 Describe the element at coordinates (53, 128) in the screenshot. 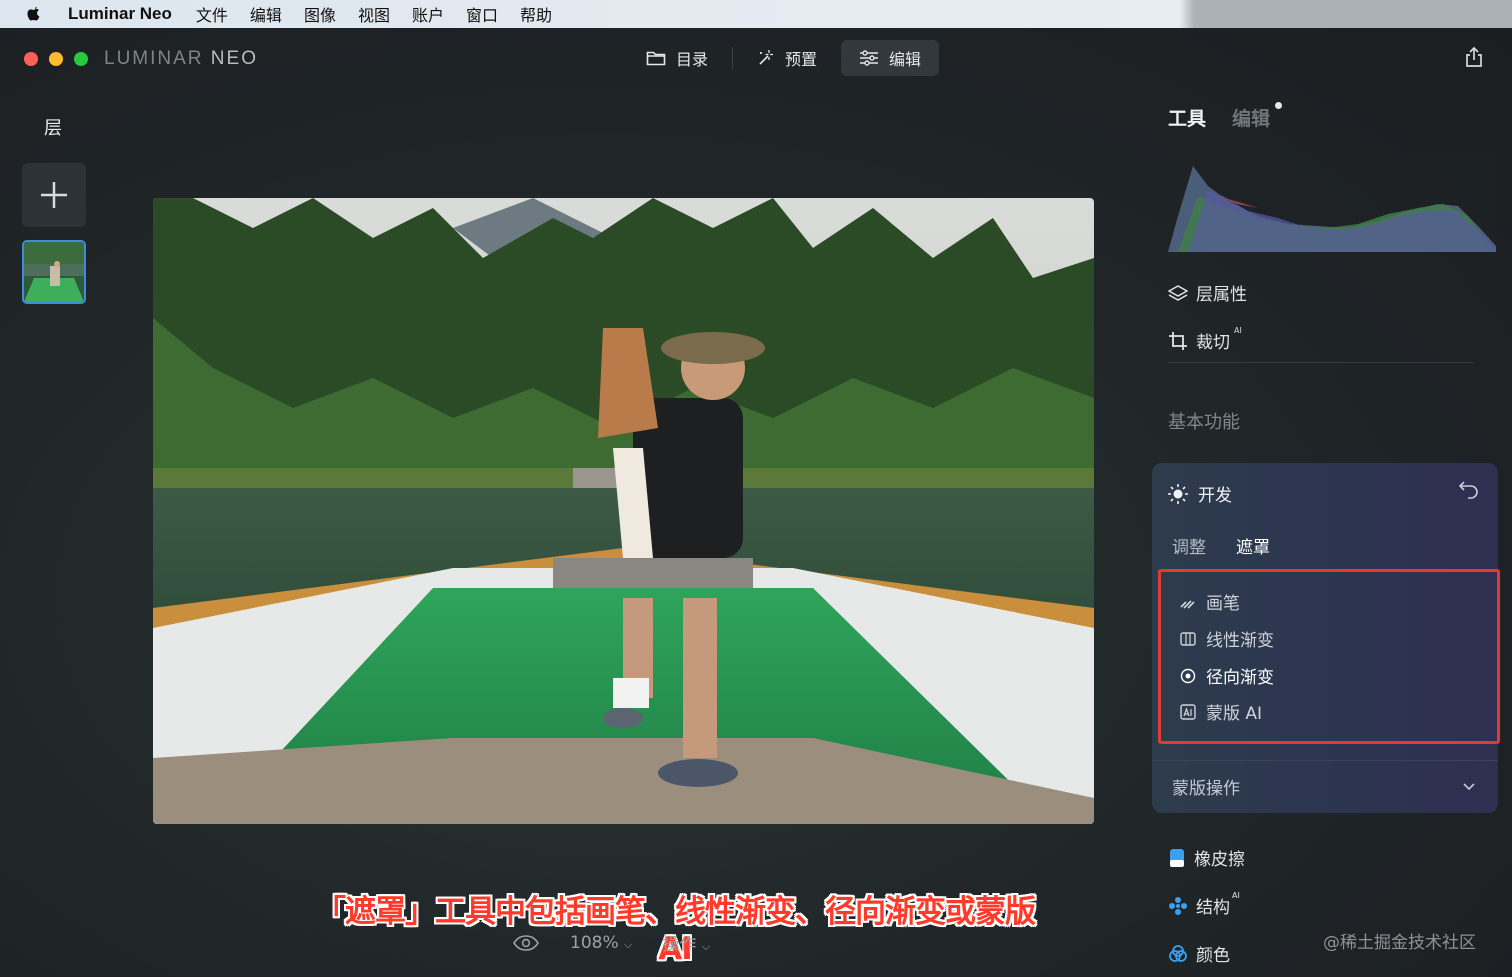

I see `layers-title: 层` at that location.